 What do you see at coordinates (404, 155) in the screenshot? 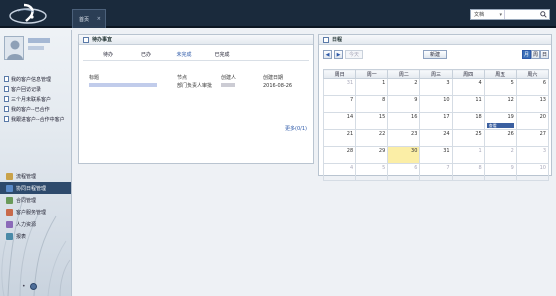
I see `calendar-day-cell: 30` at bounding box center [404, 155].